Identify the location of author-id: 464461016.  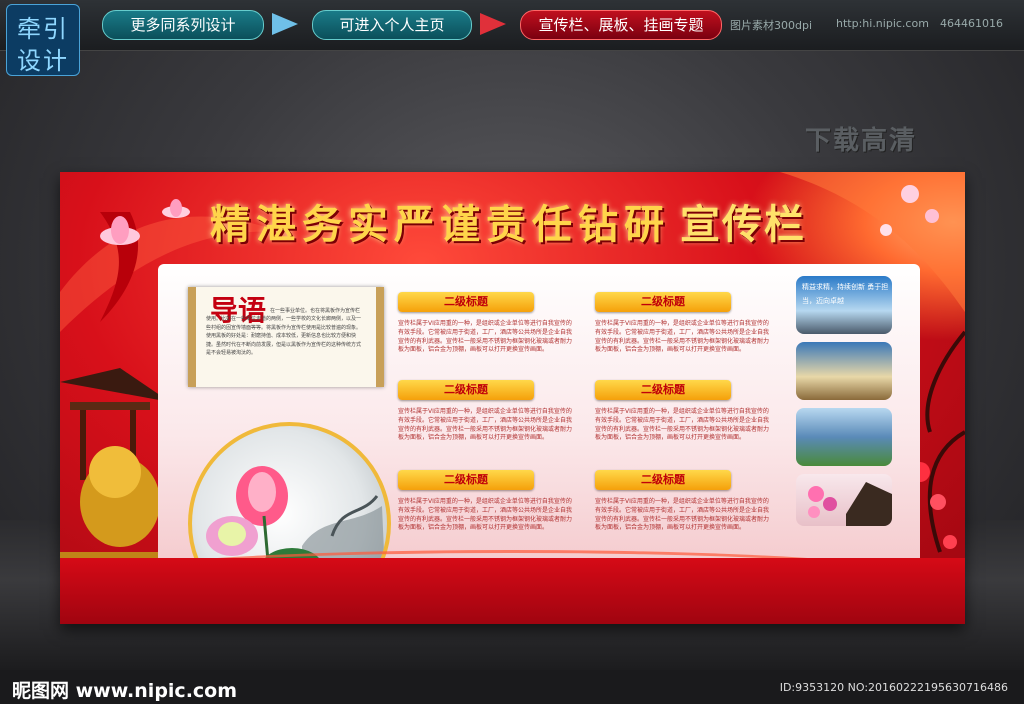
(971, 23).